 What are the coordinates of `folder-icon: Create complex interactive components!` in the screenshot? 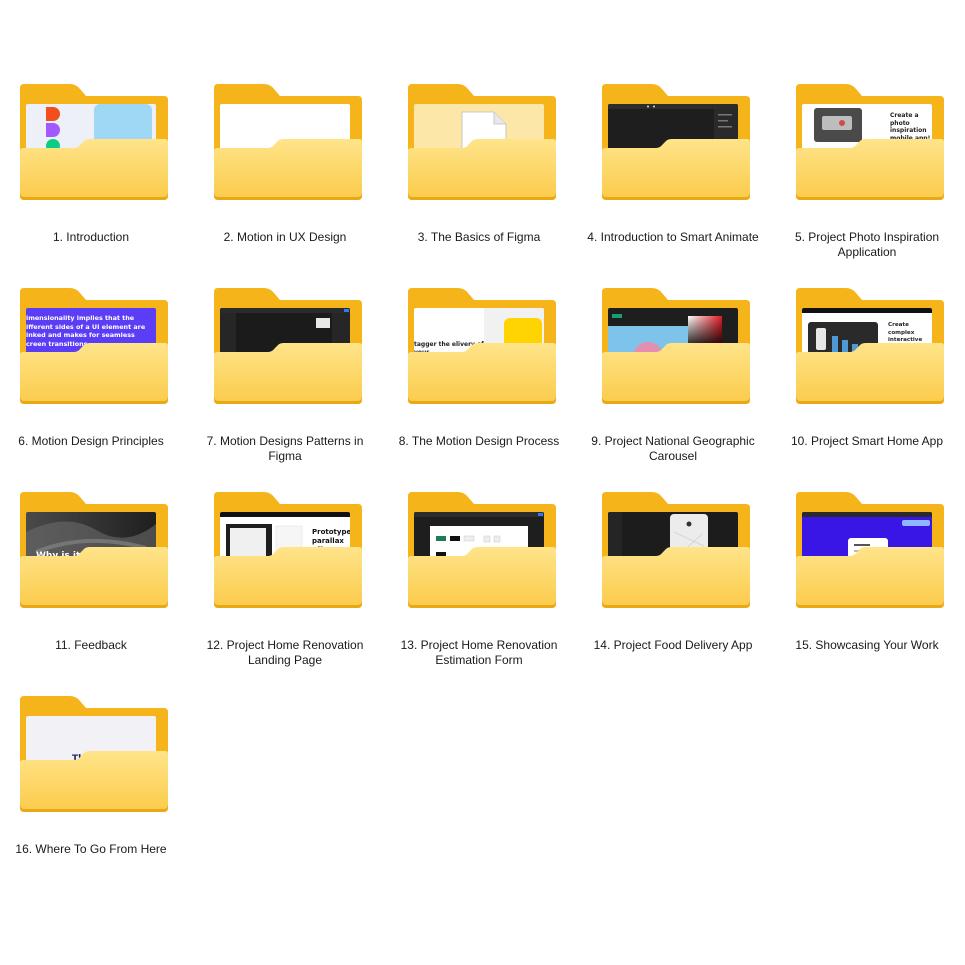 It's located at (870, 346).